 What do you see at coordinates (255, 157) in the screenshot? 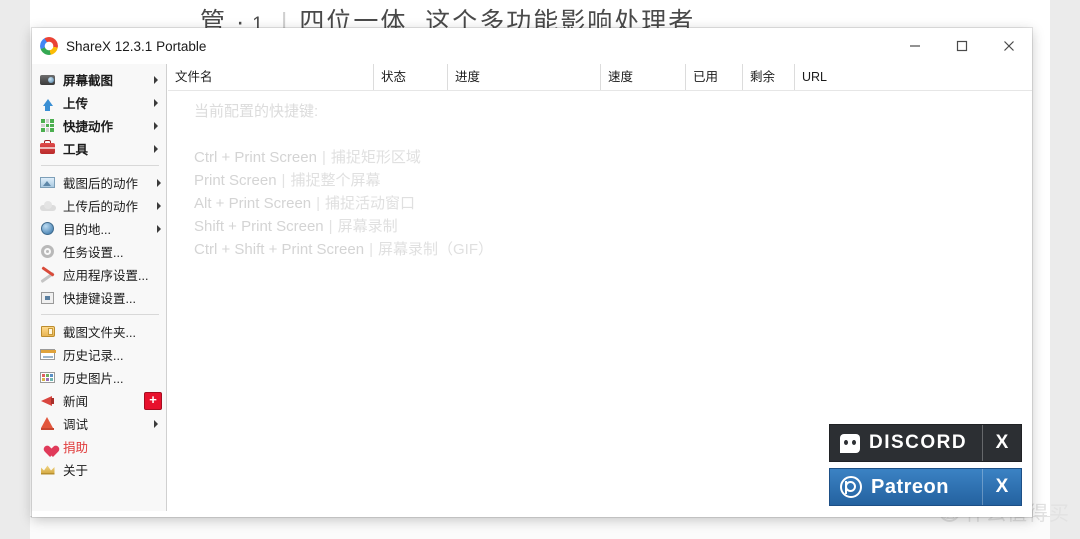
I see `hotkey-combo: Ctrl + Print Screen` at bounding box center [255, 157].